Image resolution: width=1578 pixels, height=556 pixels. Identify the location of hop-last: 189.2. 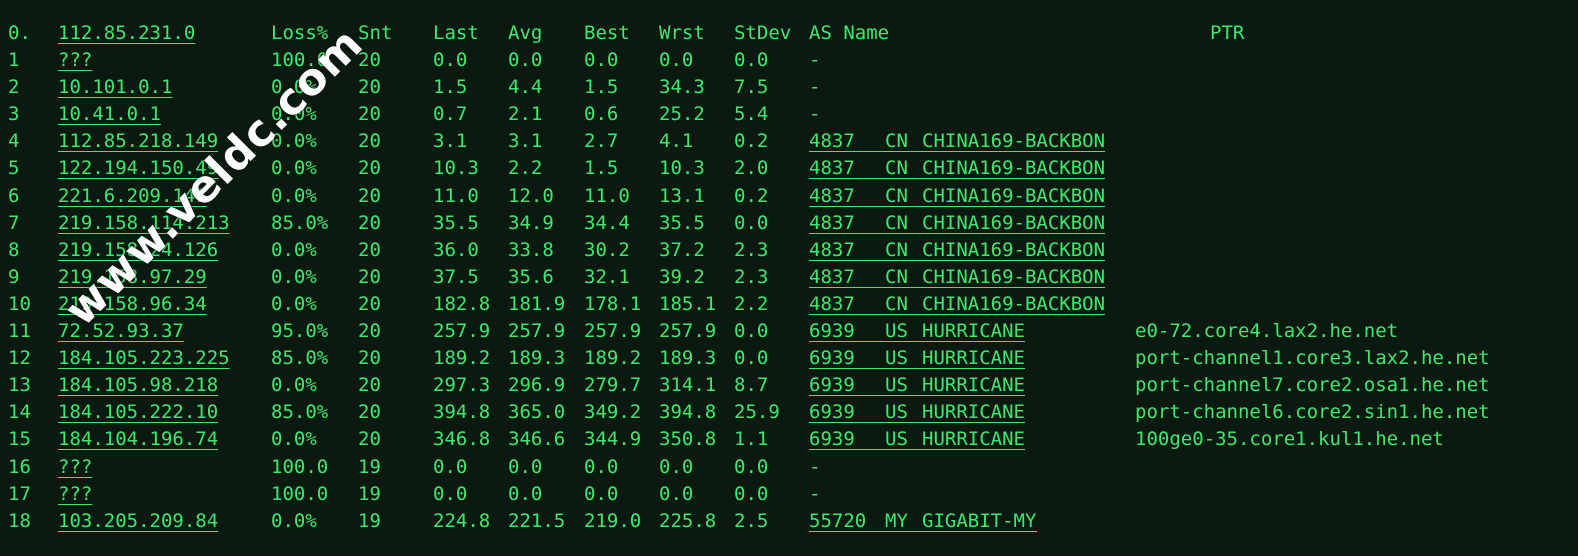
(462, 358).